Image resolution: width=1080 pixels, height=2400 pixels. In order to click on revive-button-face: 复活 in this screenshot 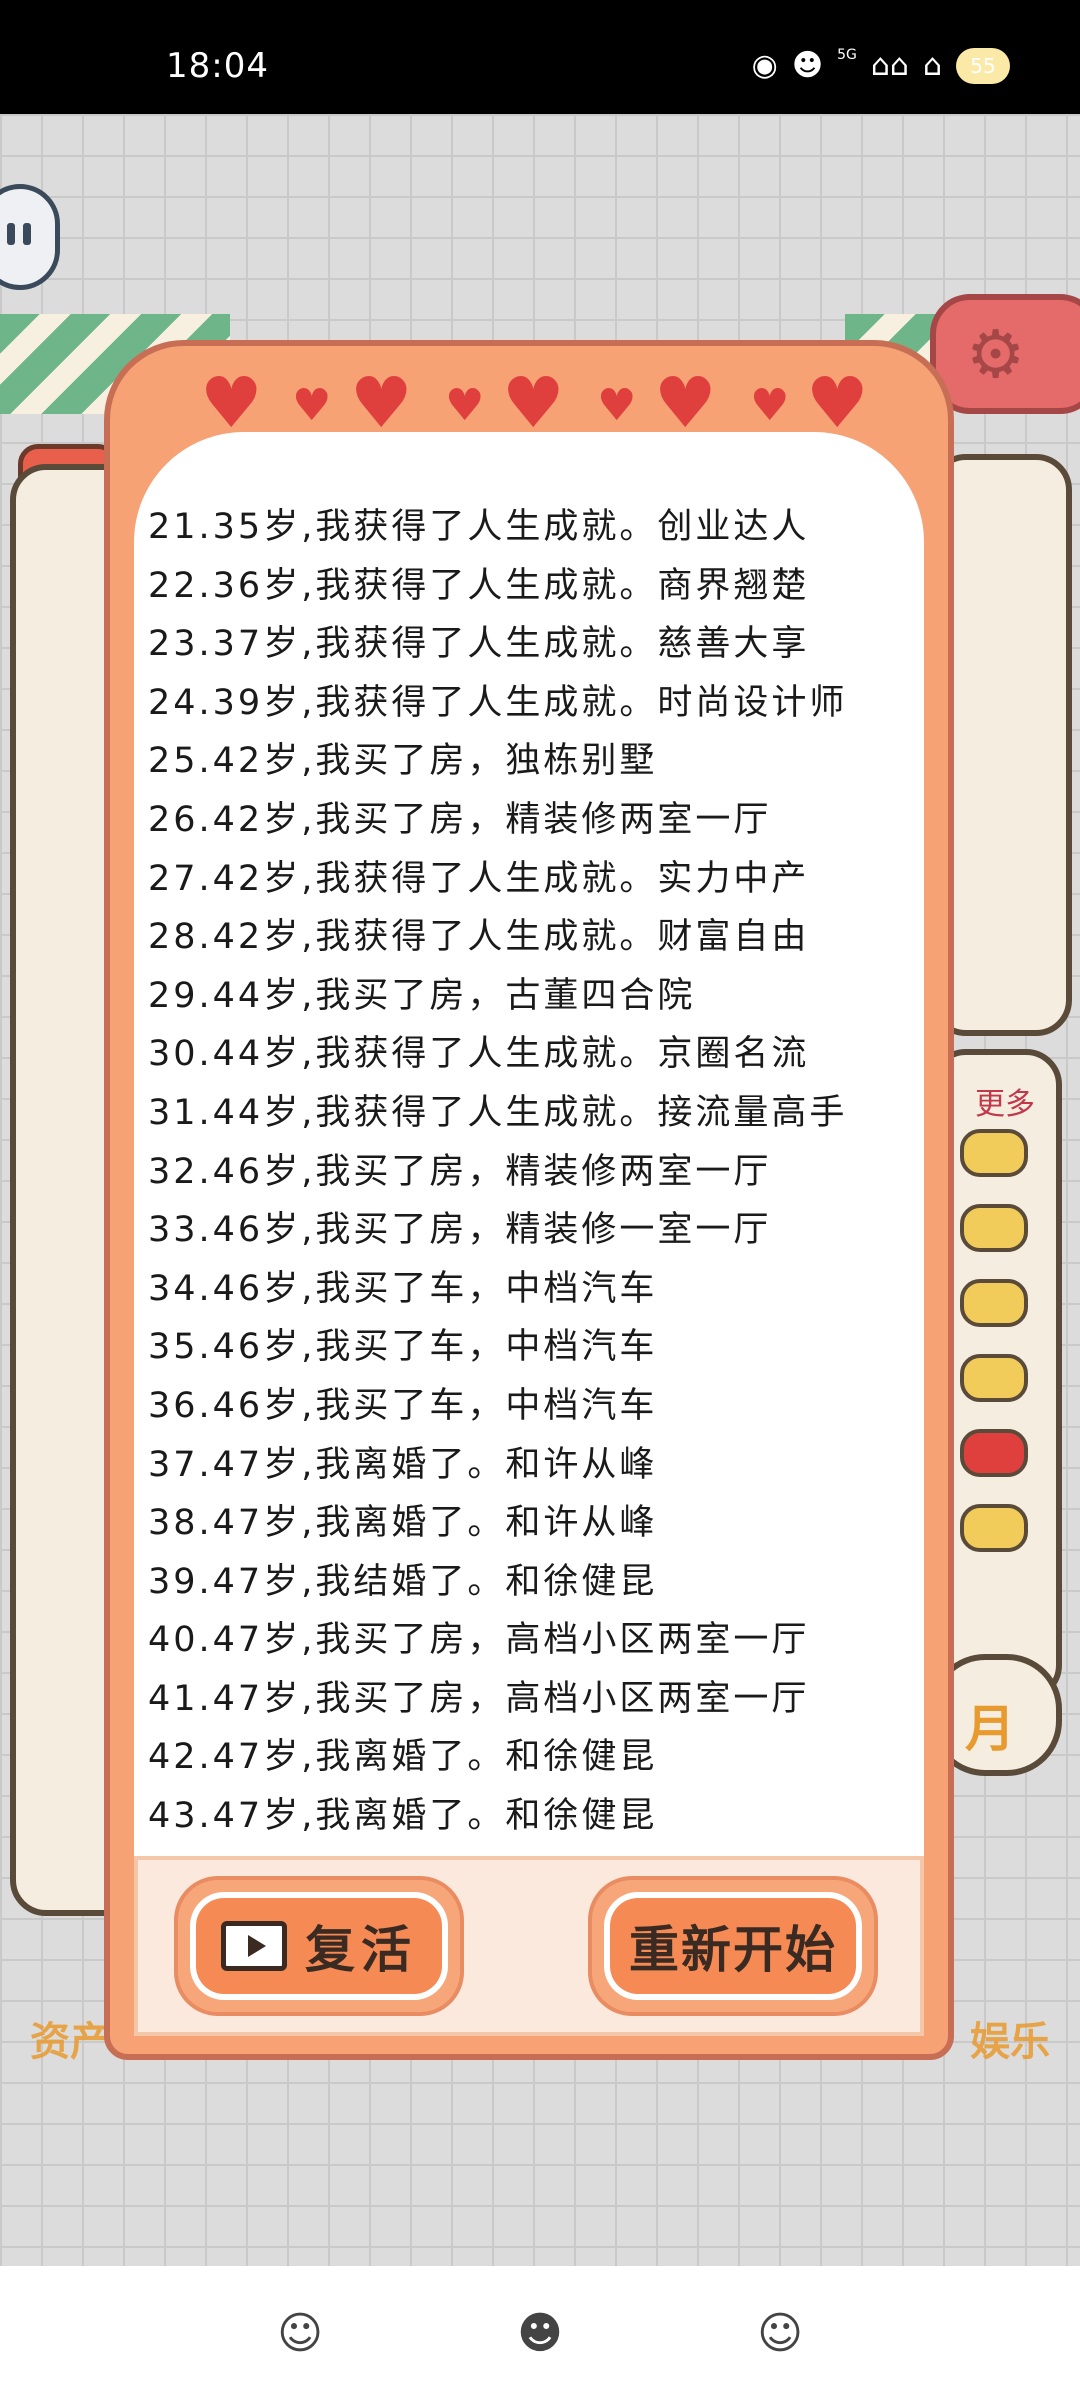, I will do `click(319, 1946)`.